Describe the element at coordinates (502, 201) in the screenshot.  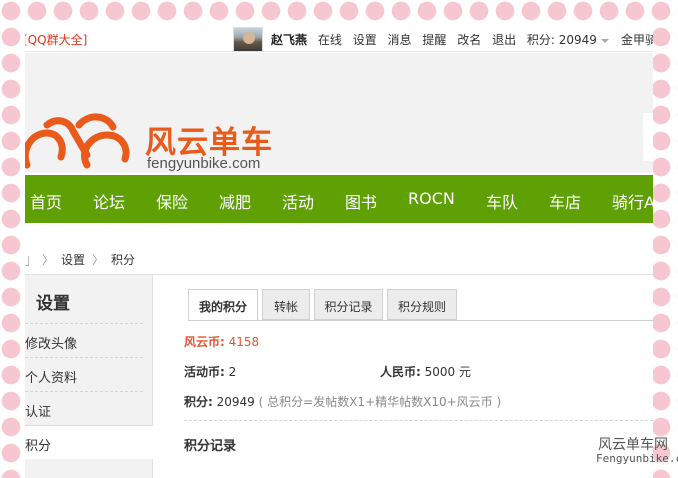
I see `nav-item-teams: 车队` at that location.